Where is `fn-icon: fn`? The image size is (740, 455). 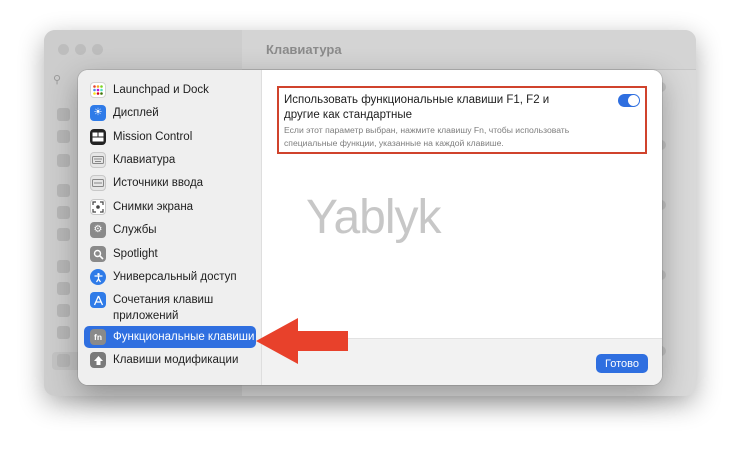
fn-icon: fn is located at coordinates (98, 337).